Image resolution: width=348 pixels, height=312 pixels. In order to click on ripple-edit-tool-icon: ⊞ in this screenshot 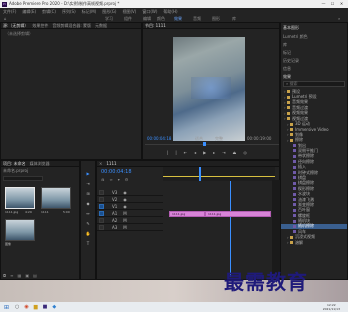, I will do `click(87, 193)`.